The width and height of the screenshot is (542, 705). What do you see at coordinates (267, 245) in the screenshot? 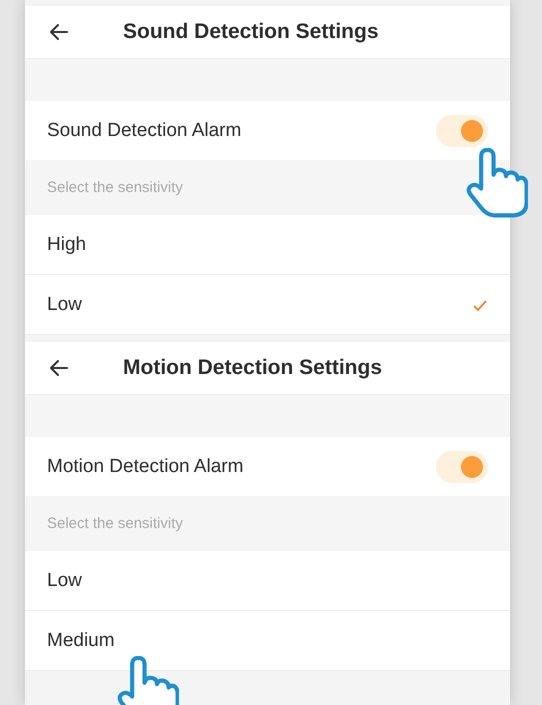
I see `option-row: High` at bounding box center [267, 245].